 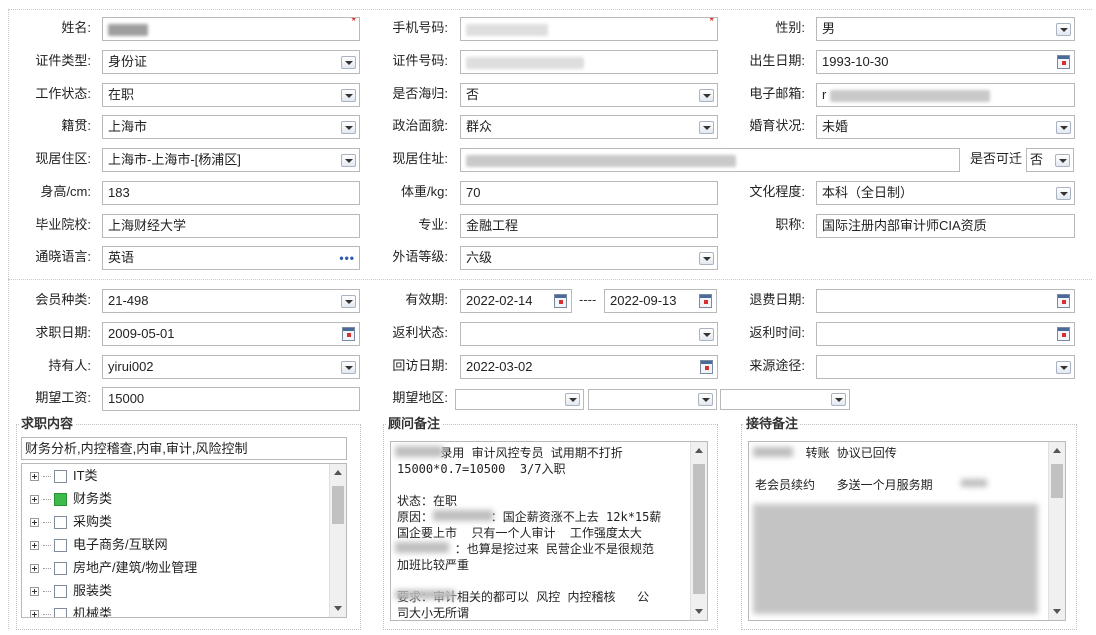 What do you see at coordinates (945, 62) in the screenshot?
I see `birth-date-field: 1993-10-30` at bounding box center [945, 62].